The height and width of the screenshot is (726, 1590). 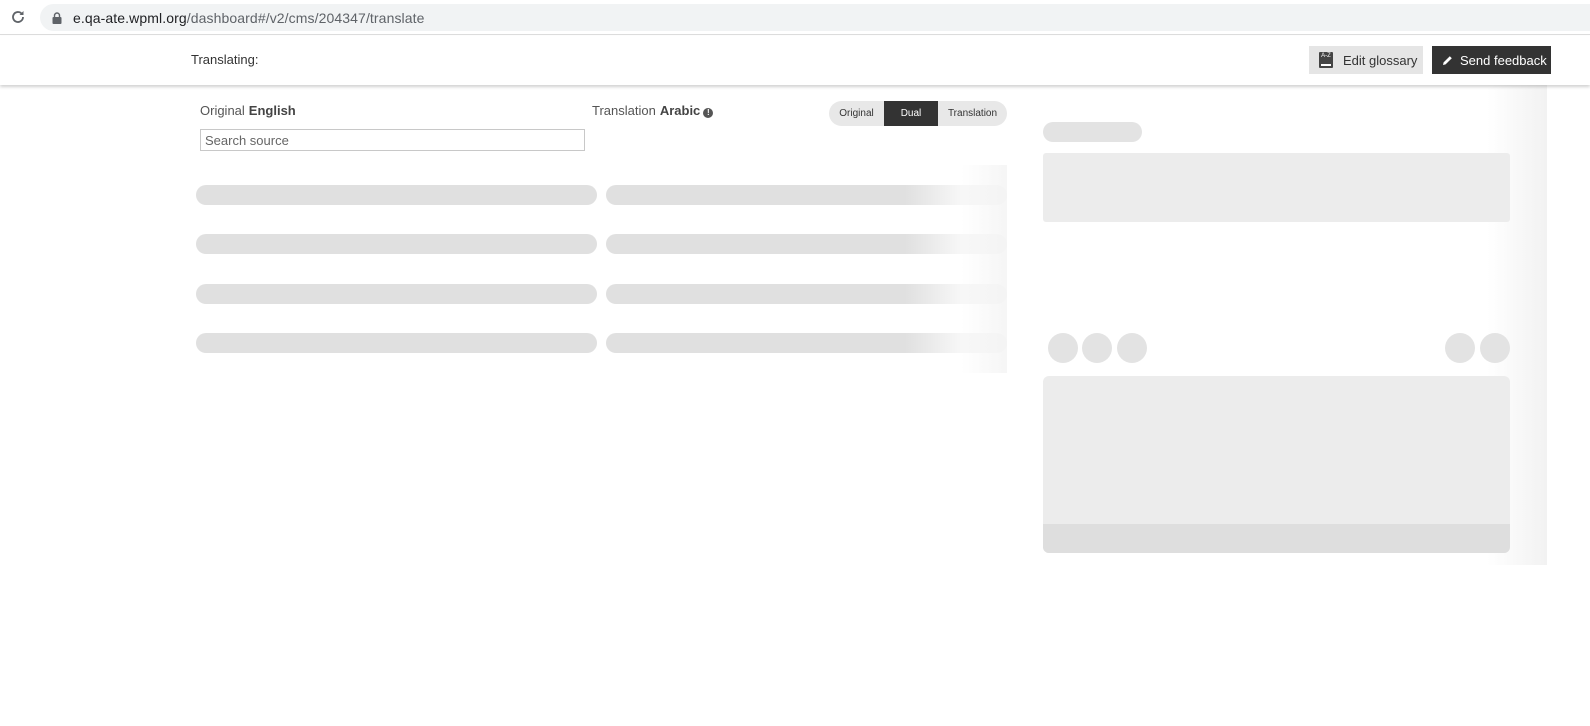 I want to click on edit-glossary-label: Edit glossary, so click(x=1380, y=60).